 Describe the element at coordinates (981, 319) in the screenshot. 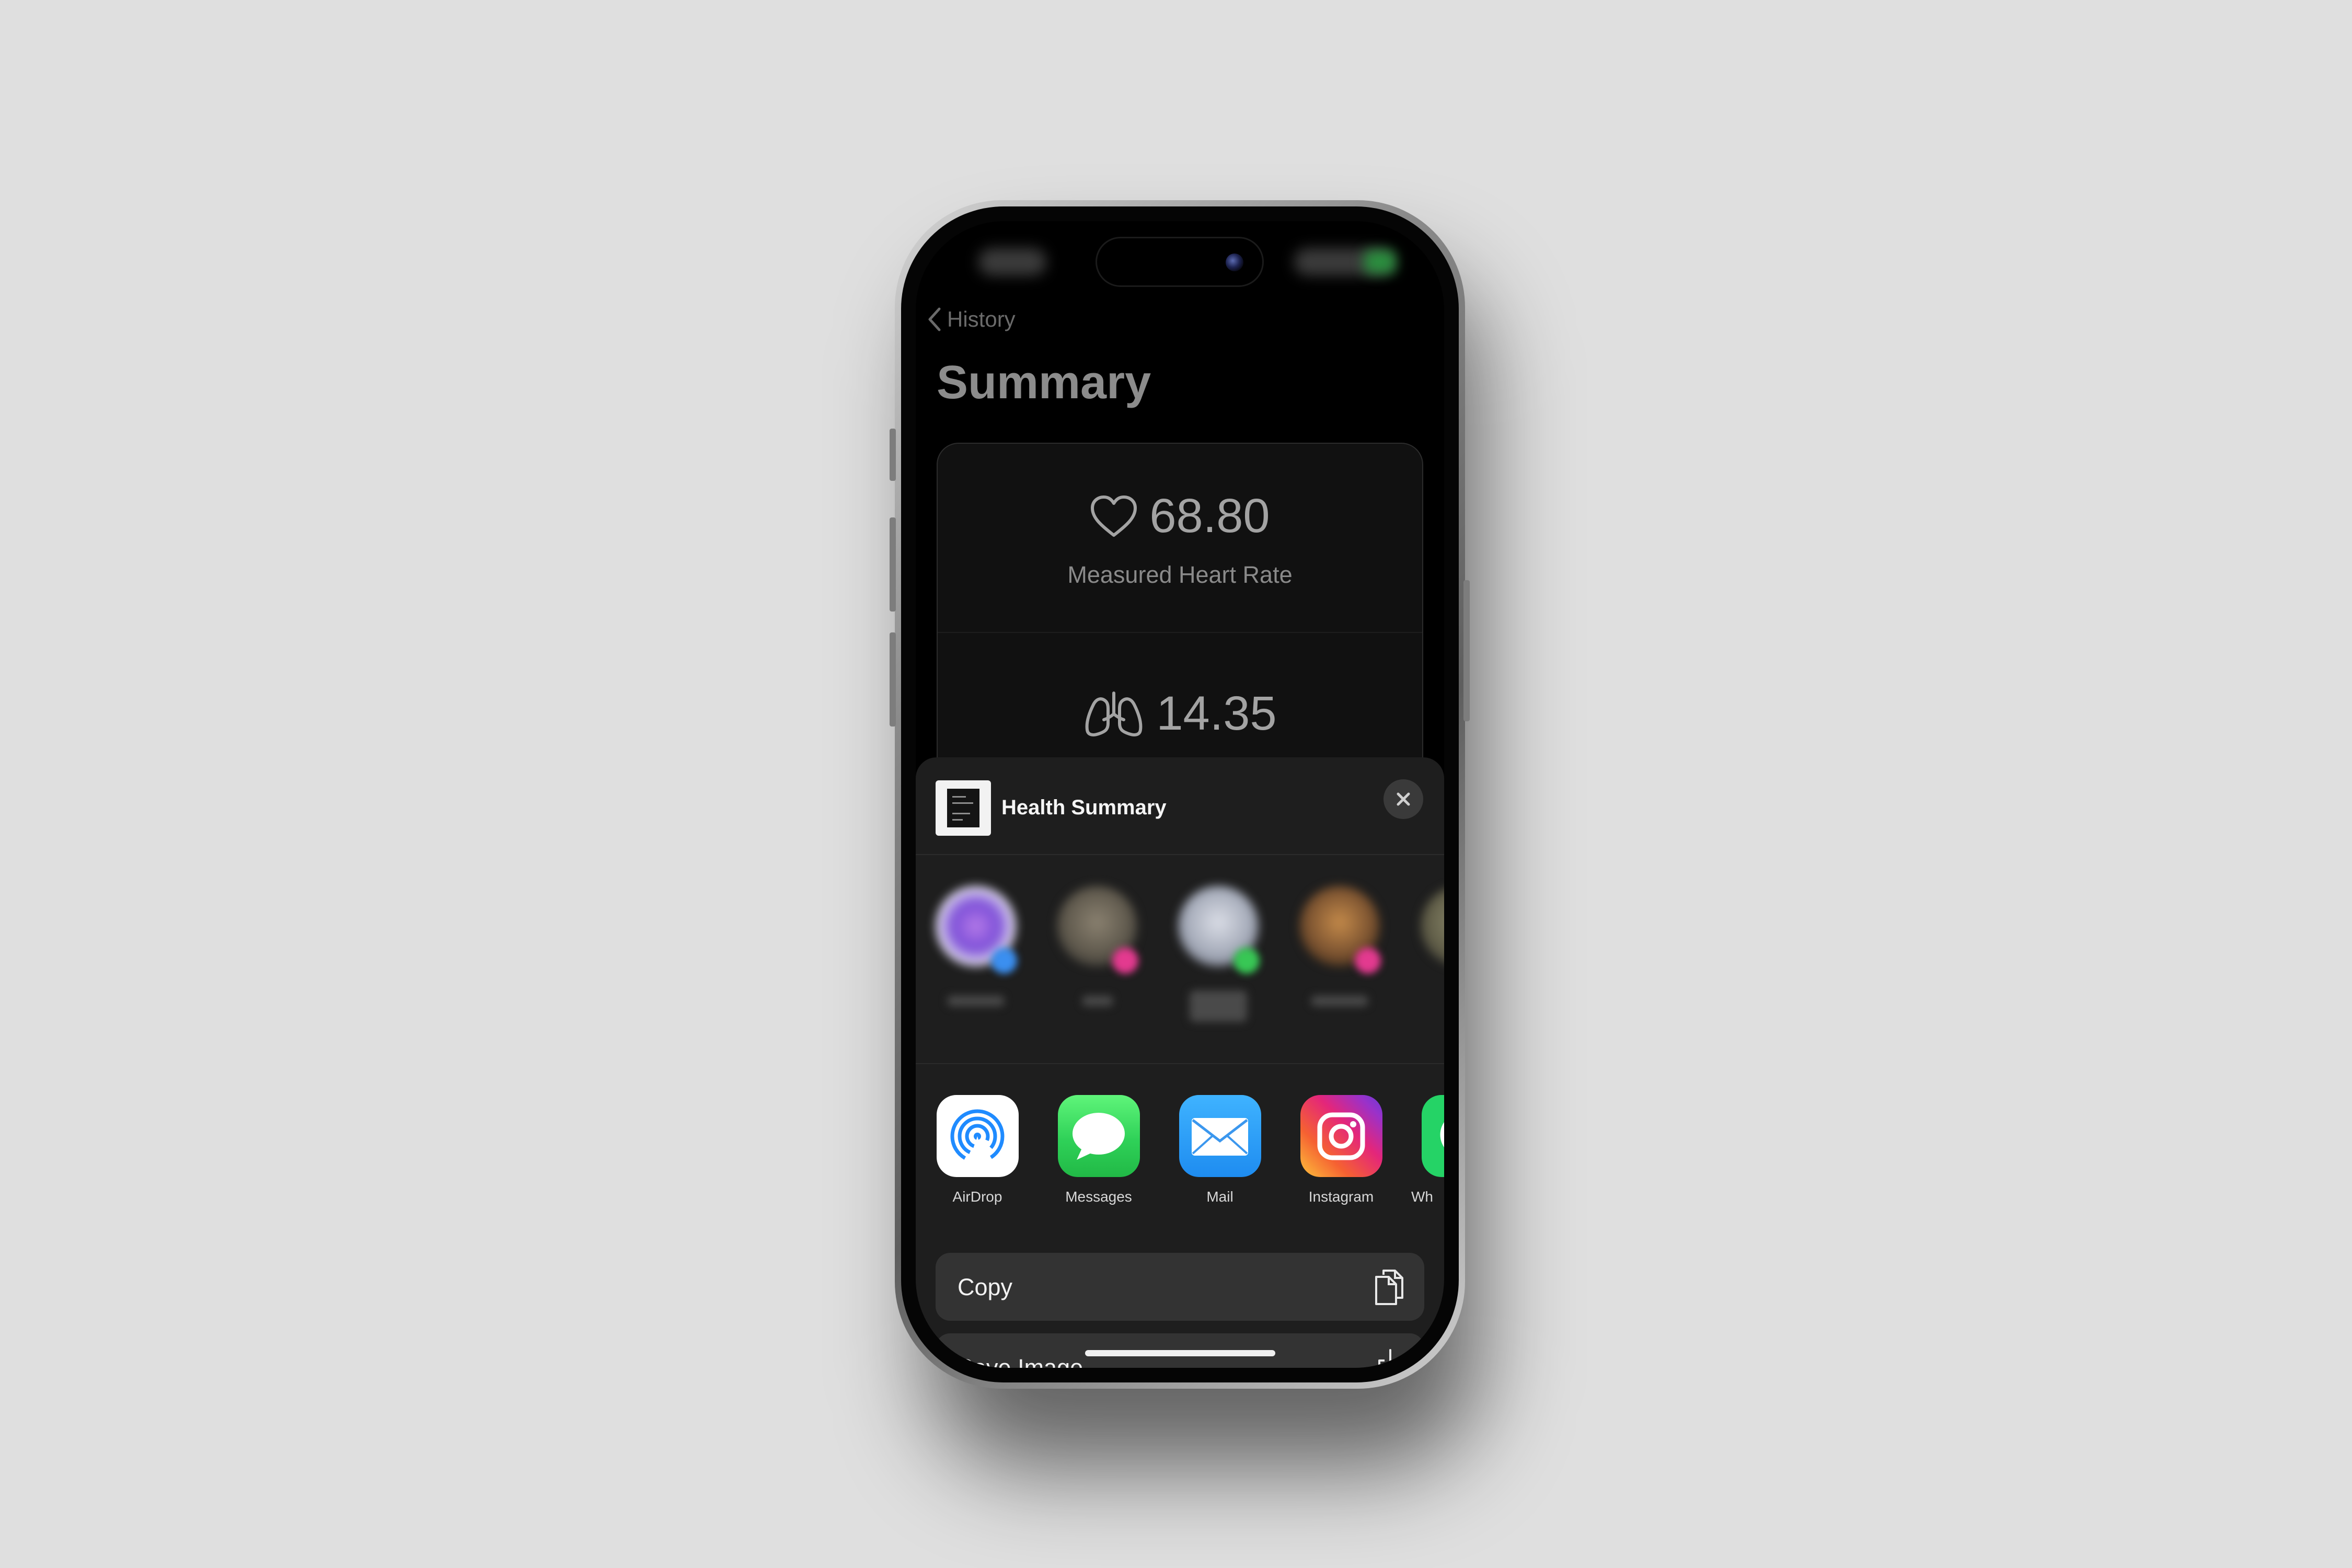

I see `back-label: History` at that location.